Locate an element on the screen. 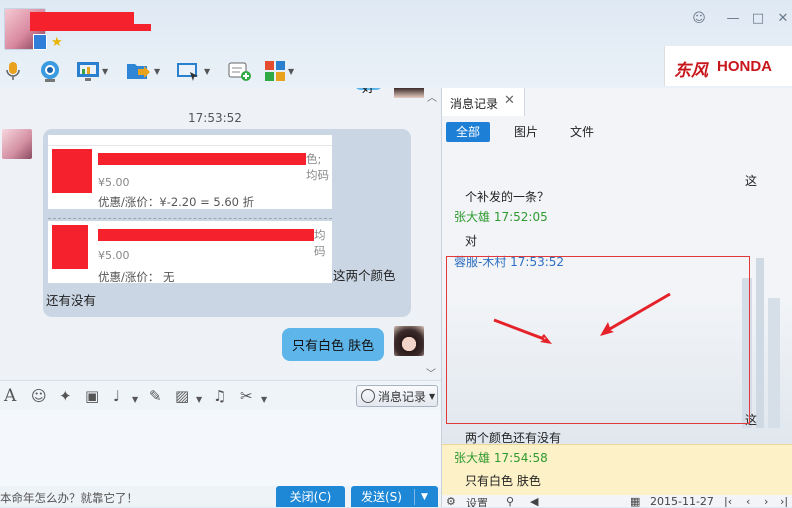  message-input is located at coordinates (220, 448).